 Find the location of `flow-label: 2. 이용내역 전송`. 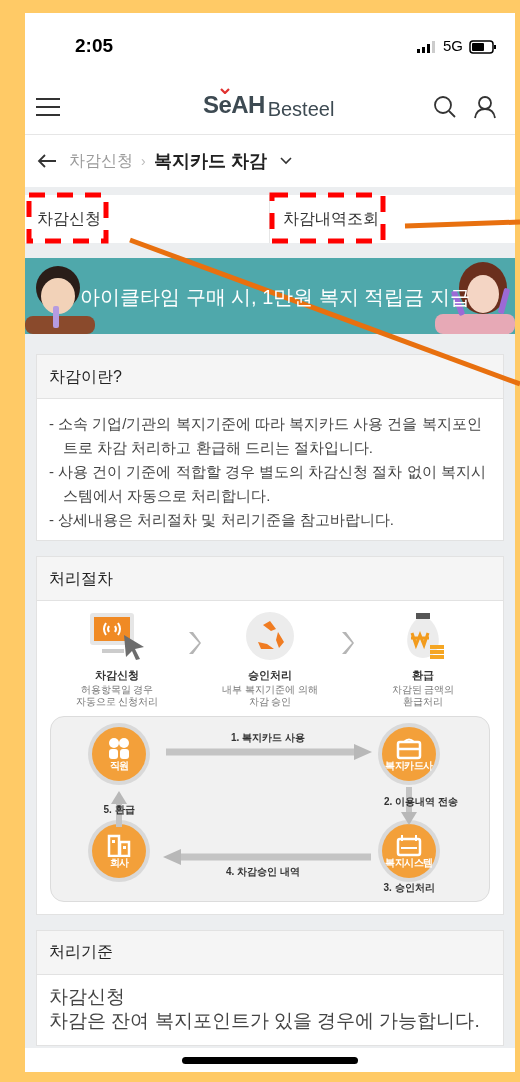

flow-label: 2. 이용내역 전송 is located at coordinates (421, 801).